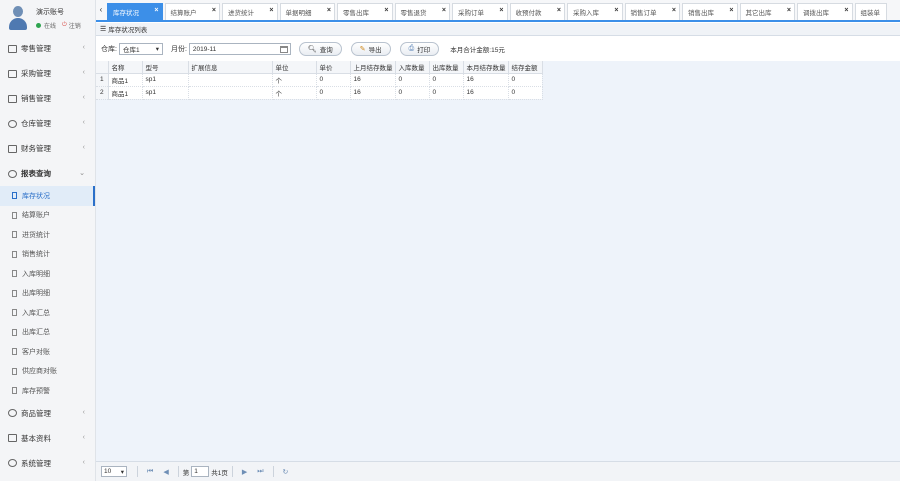 The height and width of the screenshot is (481, 900). What do you see at coordinates (47, 48) in the screenshot?
I see `menu-group-retail: 零售管理 ‹` at bounding box center [47, 48].